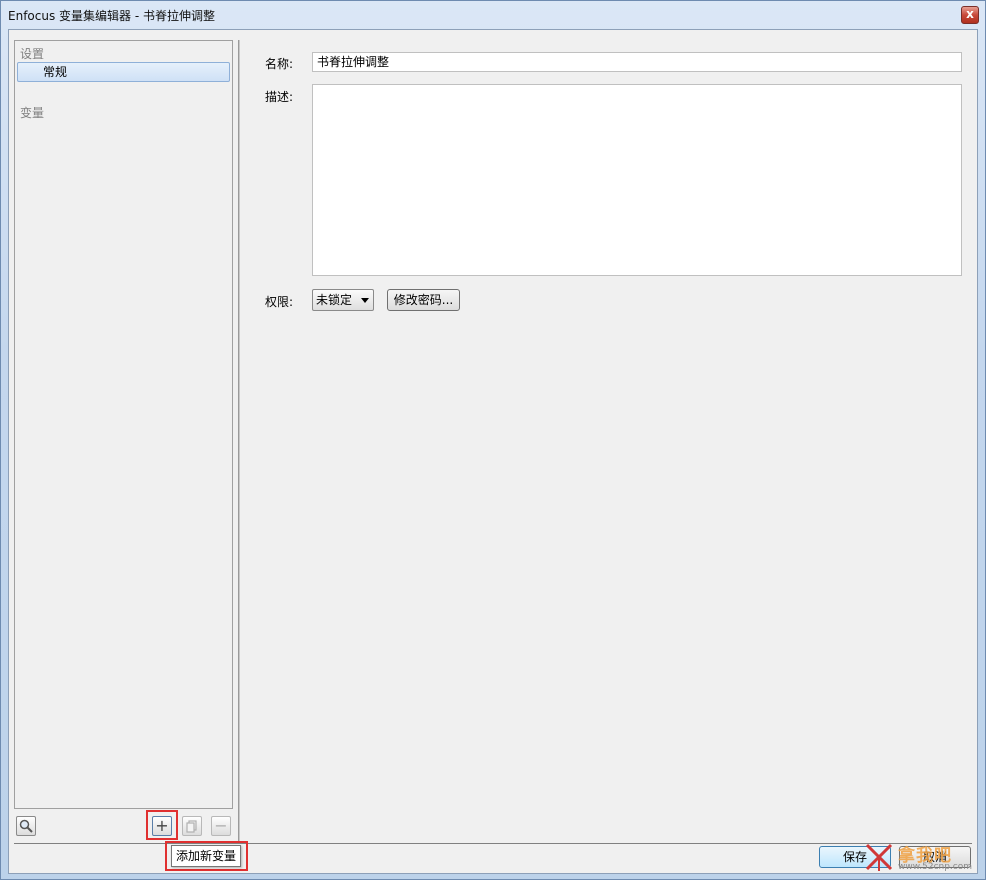  What do you see at coordinates (279, 64) in the screenshot?
I see `name-label: 名称:` at bounding box center [279, 64].